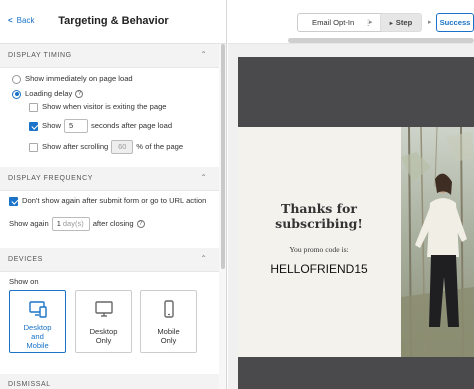 Image resolution: width=474 pixels, height=389 pixels. Describe the element at coordinates (109, 381) in the screenshot. I see `section-dismissal: DISMISSAL` at that location.